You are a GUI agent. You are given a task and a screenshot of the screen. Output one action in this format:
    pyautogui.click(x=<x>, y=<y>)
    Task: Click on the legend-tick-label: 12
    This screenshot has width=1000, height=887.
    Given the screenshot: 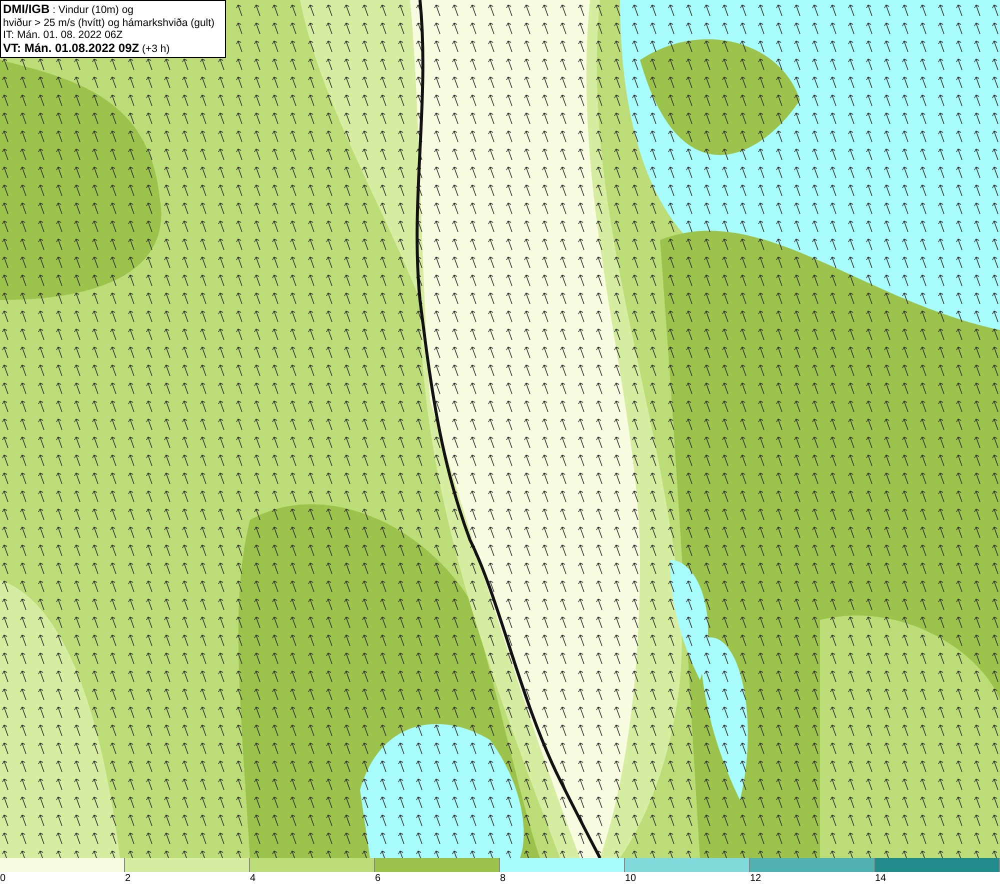 What is the action you would take?
    pyautogui.click(x=756, y=879)
    